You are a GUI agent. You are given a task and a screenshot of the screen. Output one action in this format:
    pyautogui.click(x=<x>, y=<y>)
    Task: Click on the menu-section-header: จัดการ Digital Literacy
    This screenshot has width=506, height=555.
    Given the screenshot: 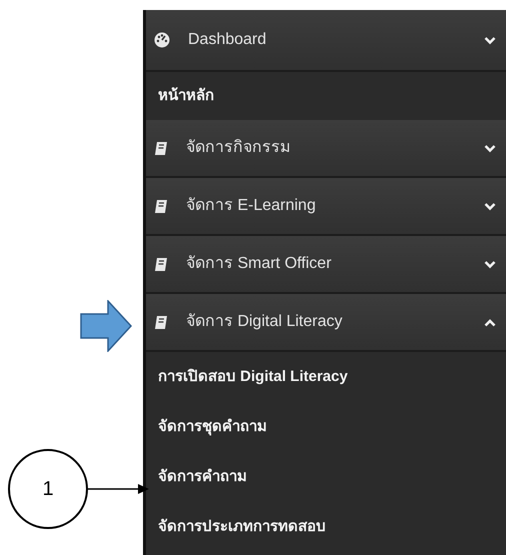 What is the action you would take?
    pyautogui.click(x=326, y=323)
    